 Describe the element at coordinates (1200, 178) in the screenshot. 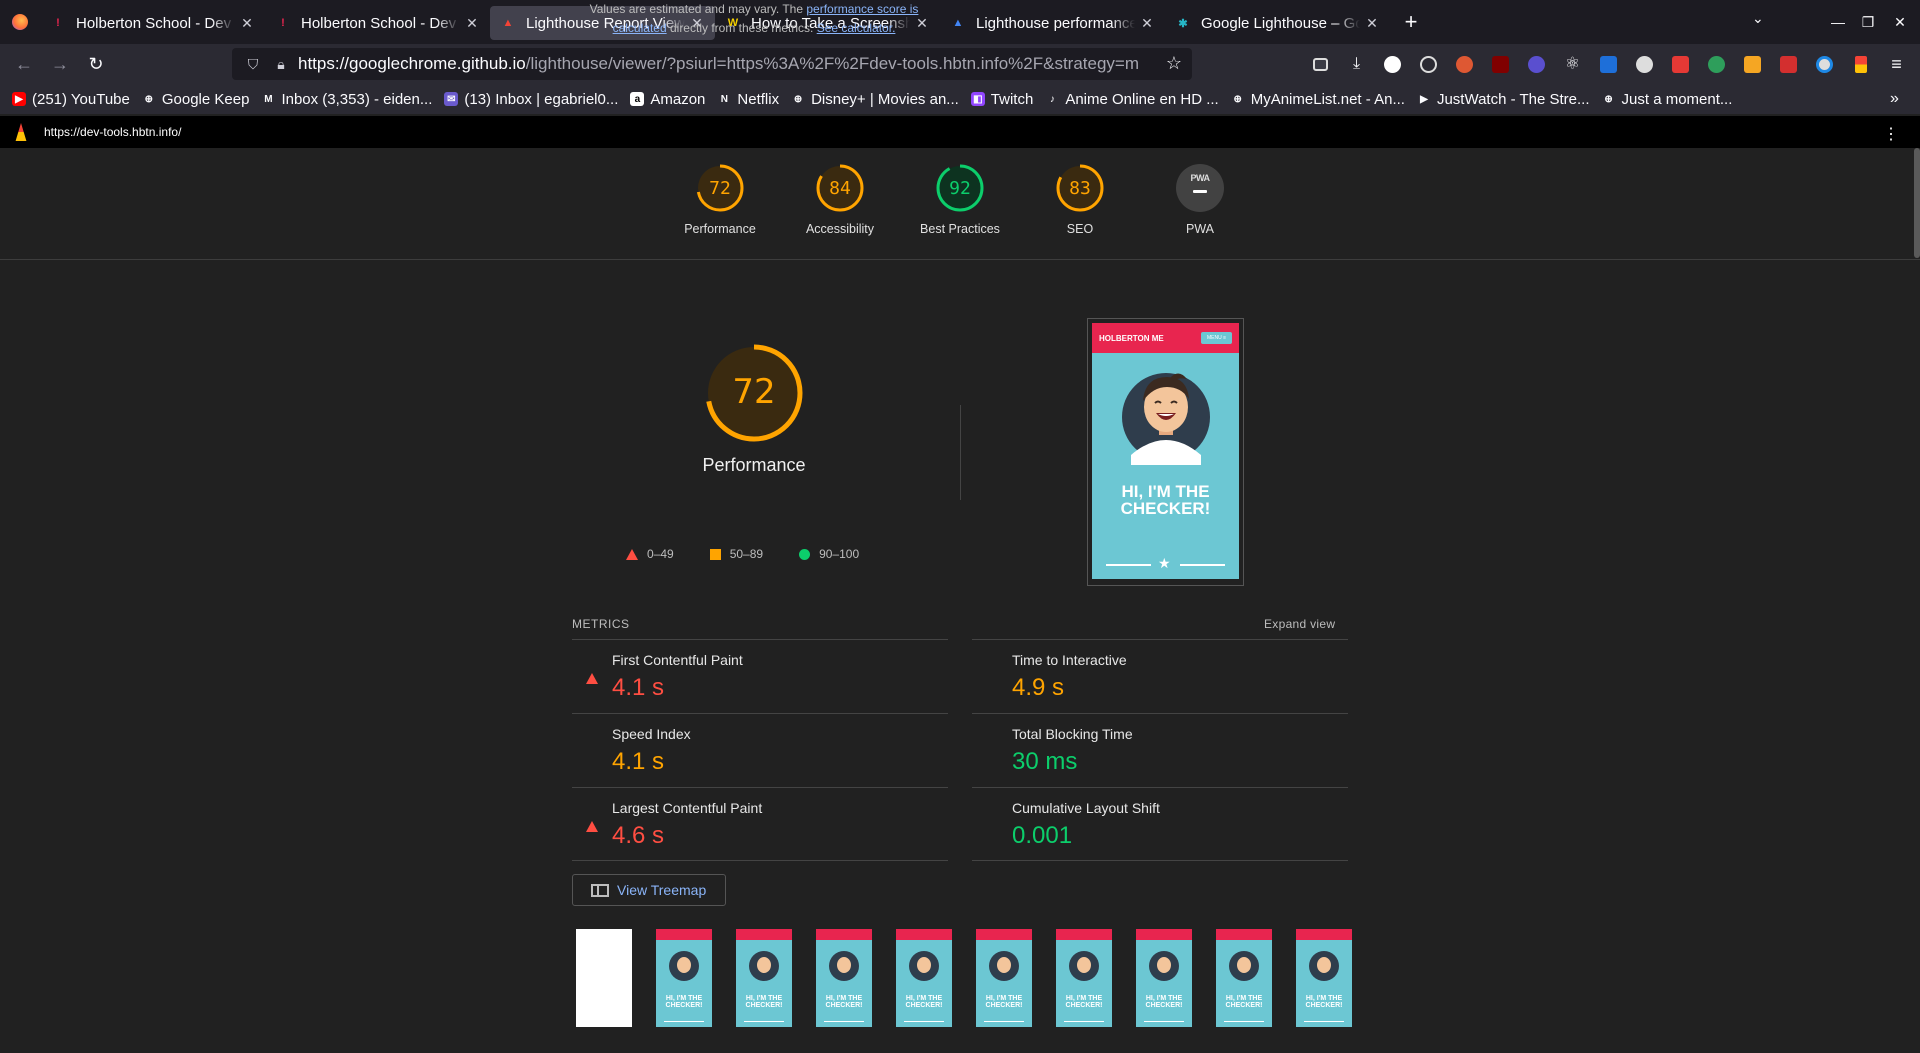

I see `pwa-badge-text: PWA` at that location.